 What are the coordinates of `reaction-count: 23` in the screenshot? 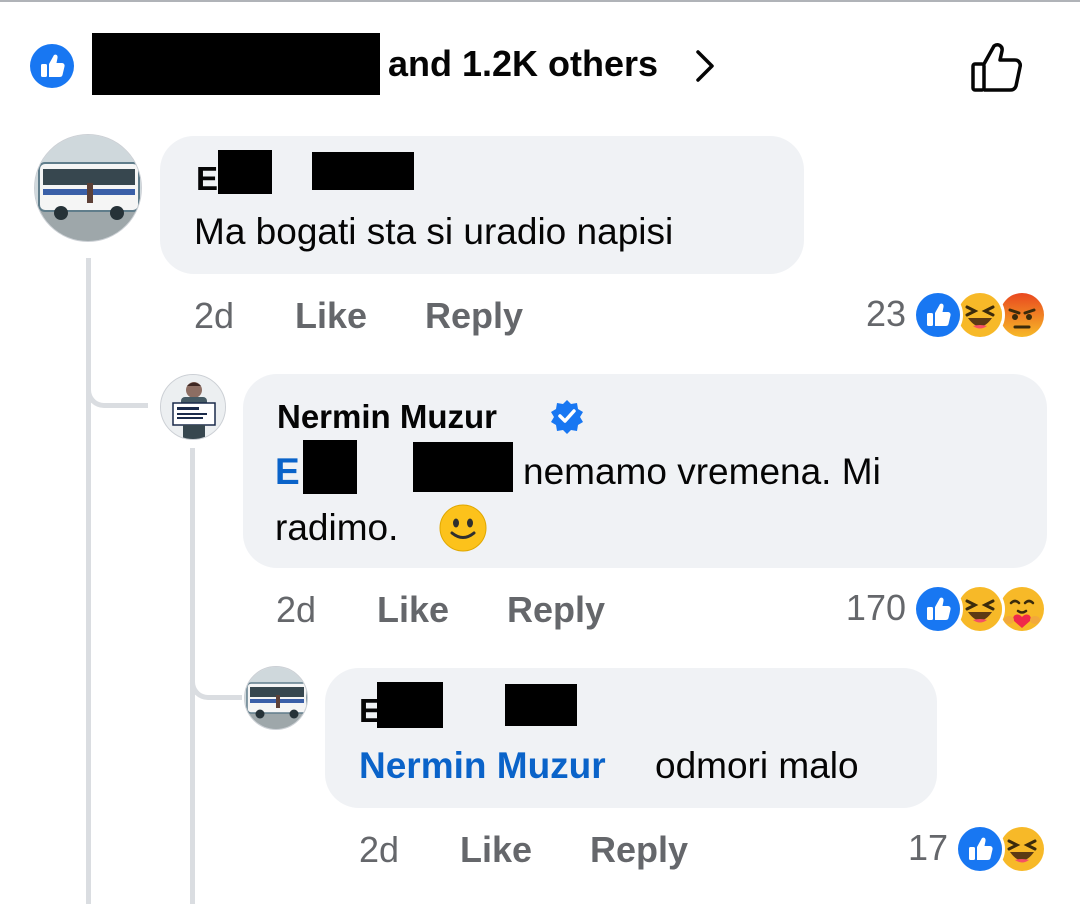 It's located at (868, 314).